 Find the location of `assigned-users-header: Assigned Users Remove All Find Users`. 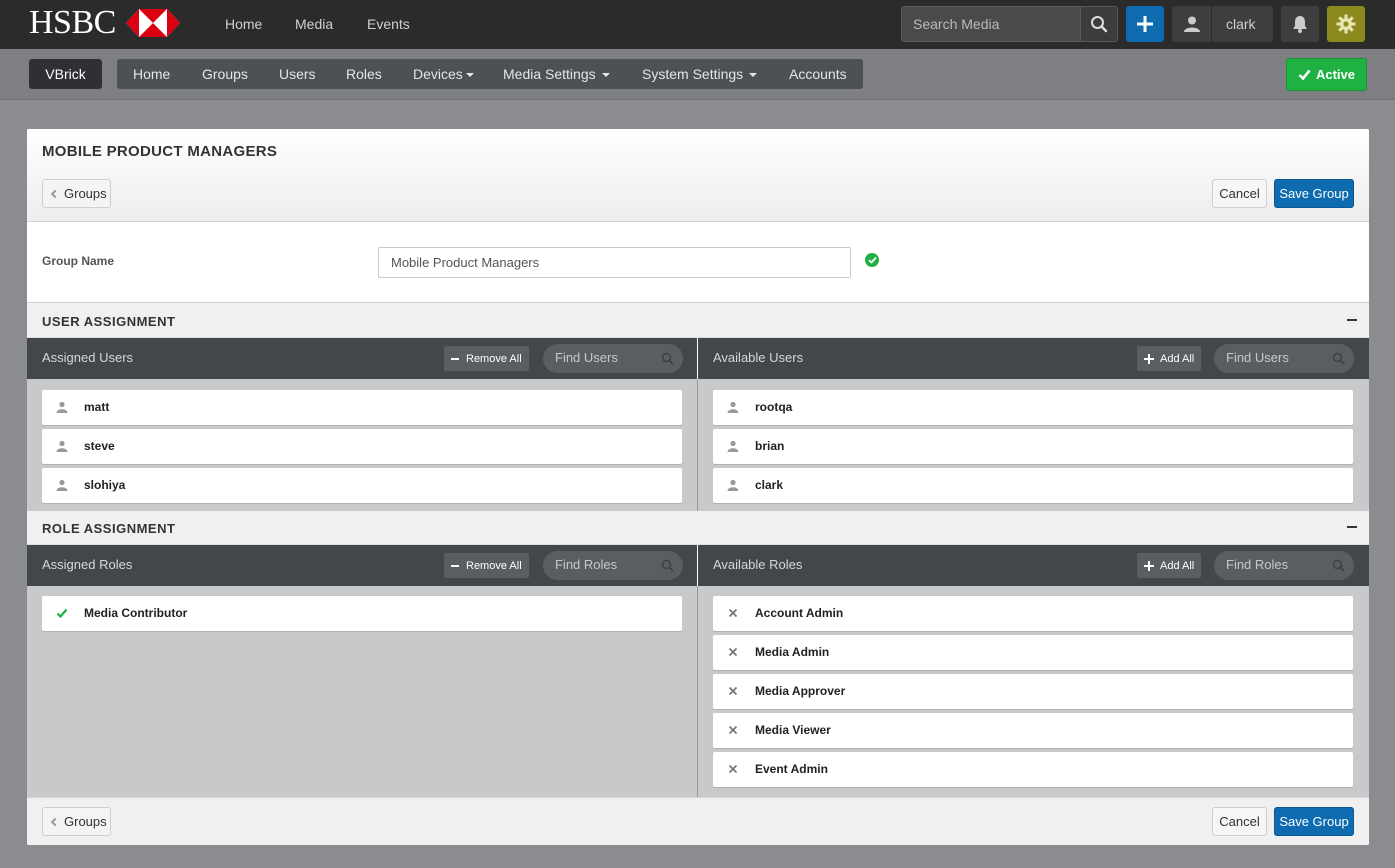

assigned-users-header: Assigned Users Remove All Find Users is located at coordinates (362, 358).